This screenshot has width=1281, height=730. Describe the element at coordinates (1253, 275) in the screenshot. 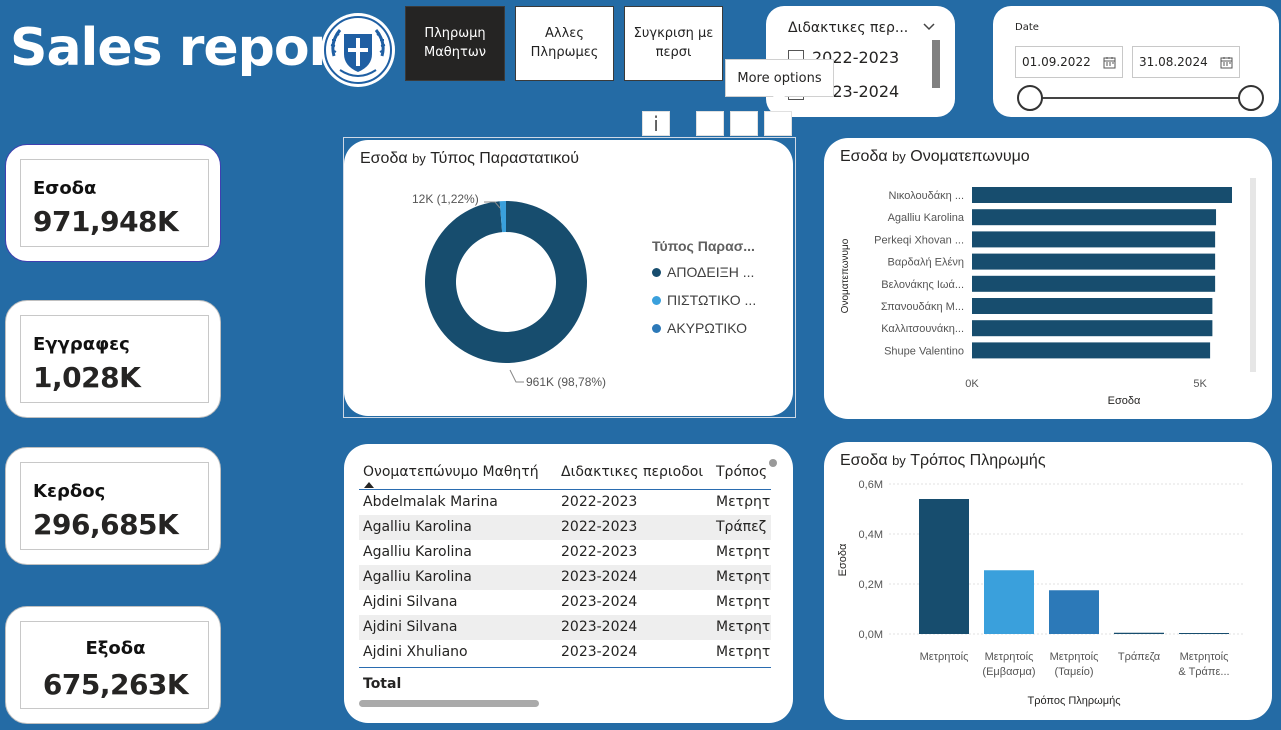

I see `hbar-scrollbar` at that location.